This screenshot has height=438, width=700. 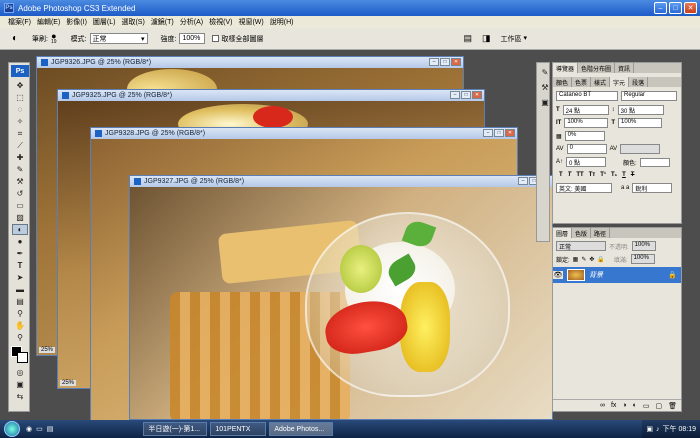 I want to click on tab-navigator: 導覽器, so click(x=566, y=68).